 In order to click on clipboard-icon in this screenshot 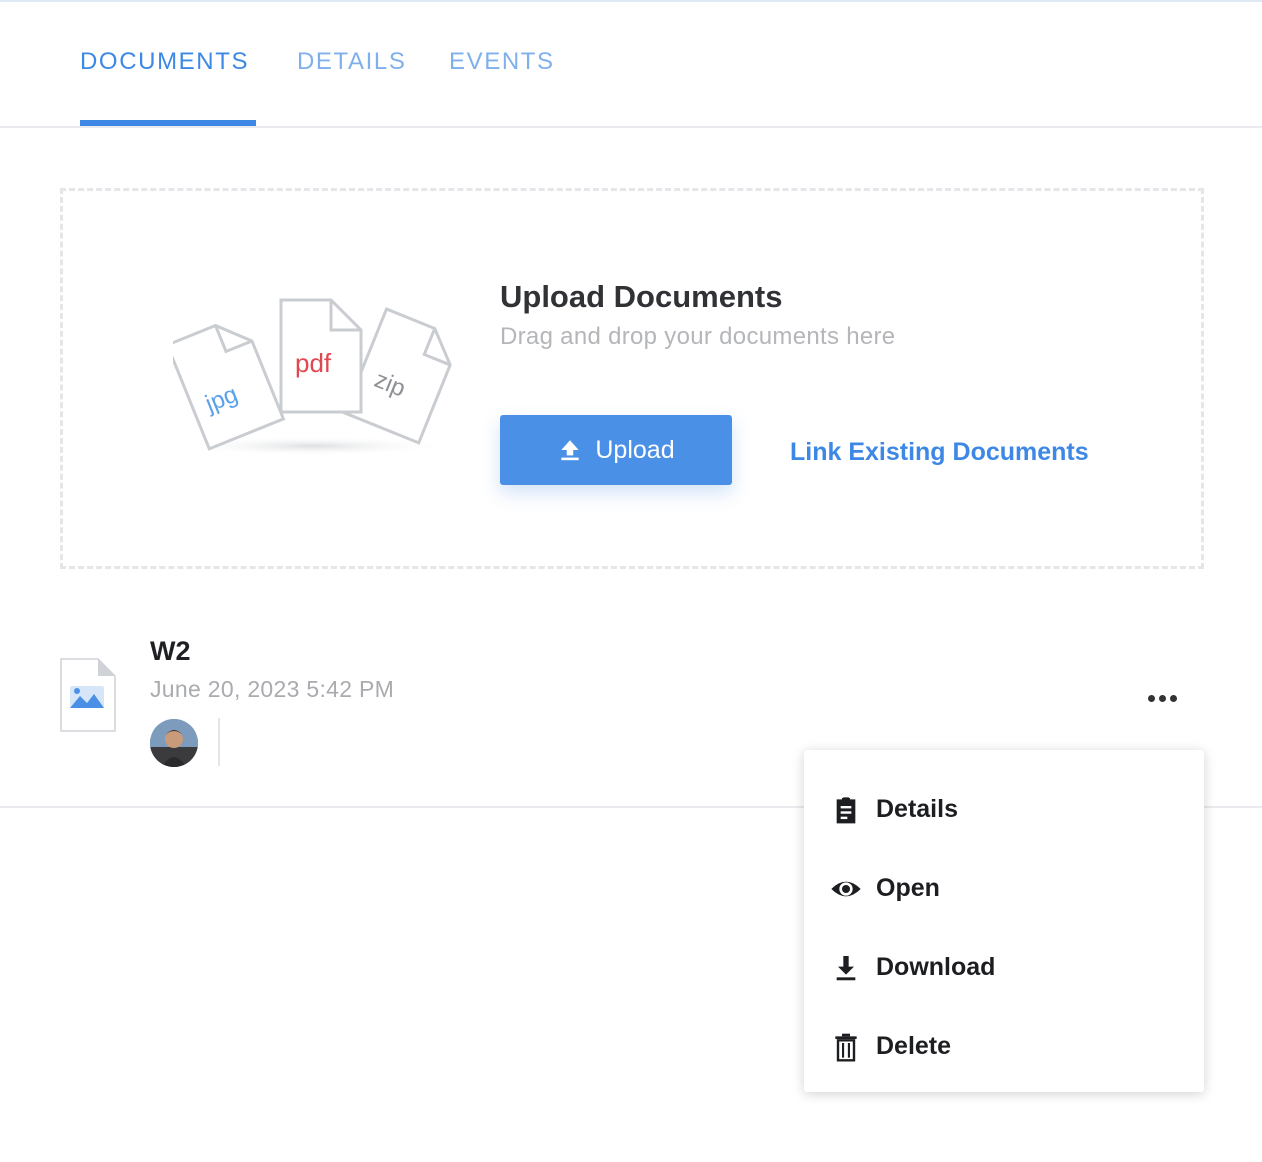, I will do `click(846, 810)`.